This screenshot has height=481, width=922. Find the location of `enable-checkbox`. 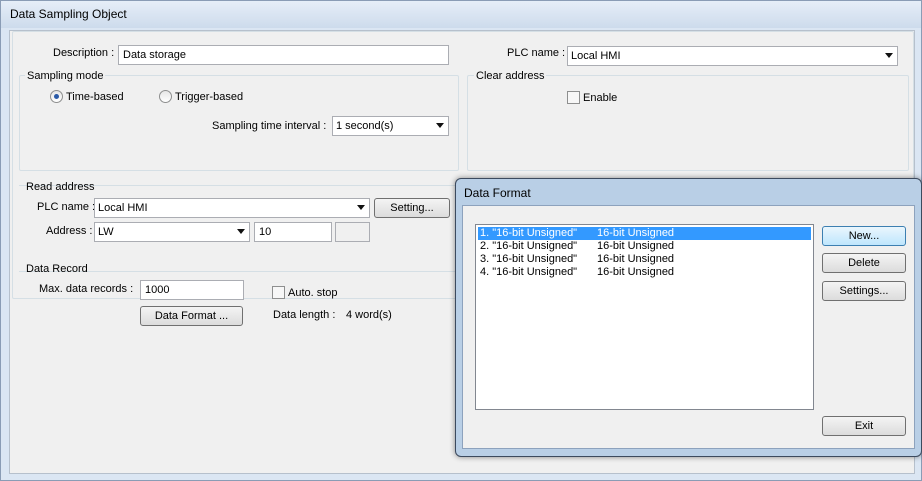

enable-checkbox is located at coordinates (573, 97).